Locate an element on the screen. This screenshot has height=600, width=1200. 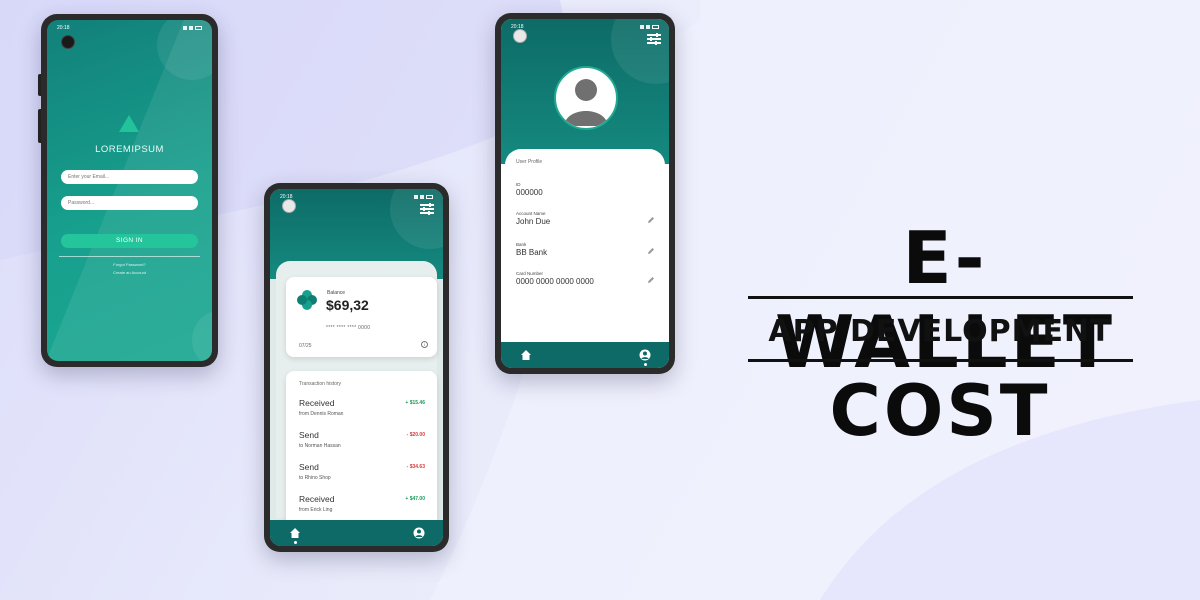
transaction-counterparty: from Dennis Roman is located at coordinates (321, 414).